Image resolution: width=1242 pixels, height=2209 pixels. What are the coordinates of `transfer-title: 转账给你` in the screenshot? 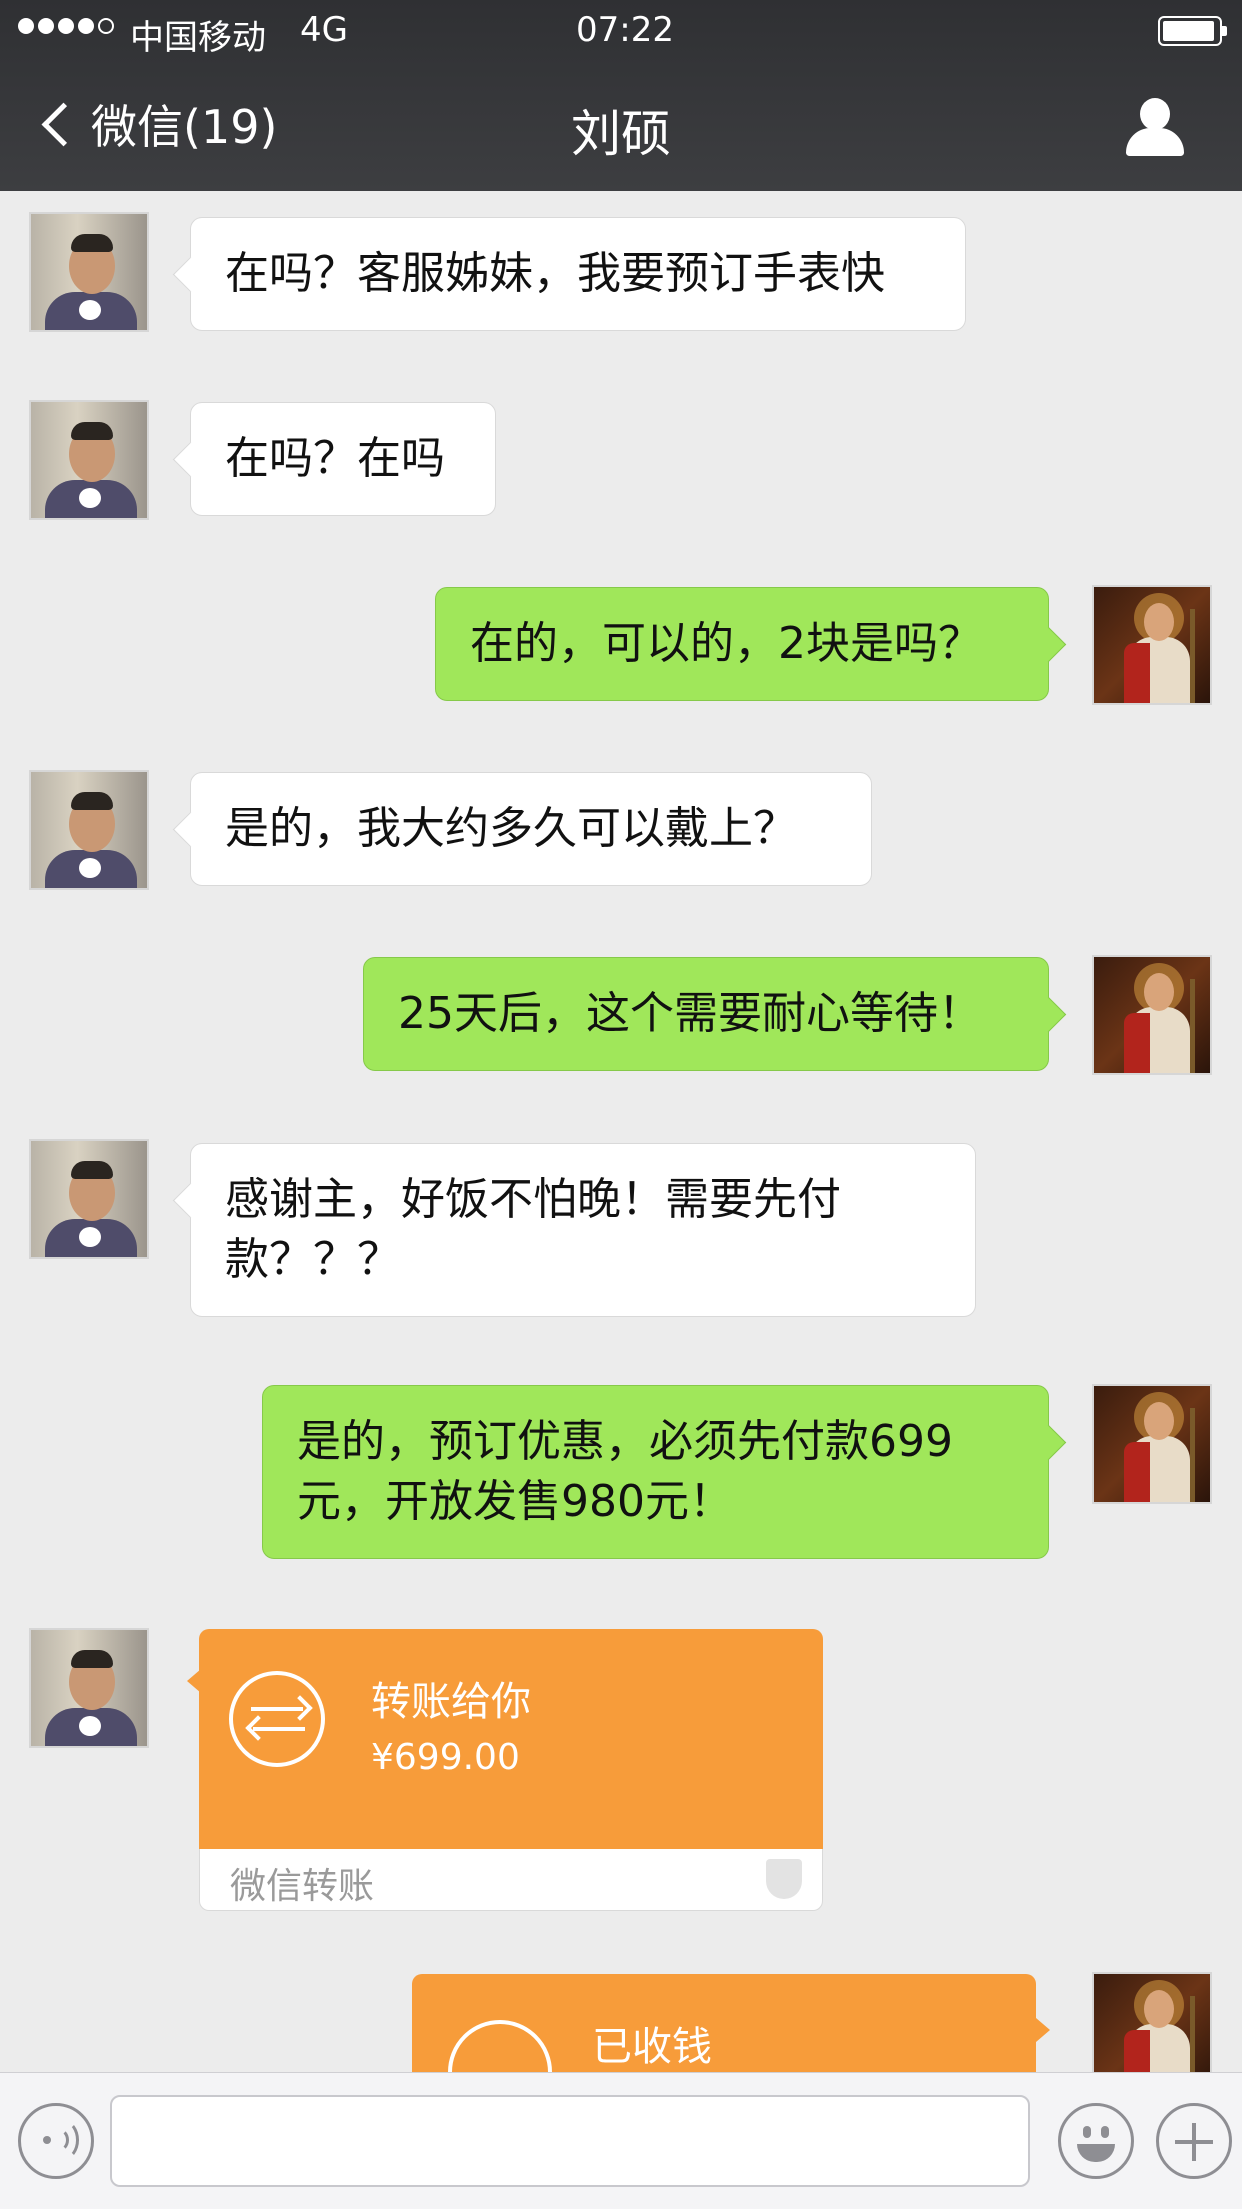 It's located at (451, 1702).